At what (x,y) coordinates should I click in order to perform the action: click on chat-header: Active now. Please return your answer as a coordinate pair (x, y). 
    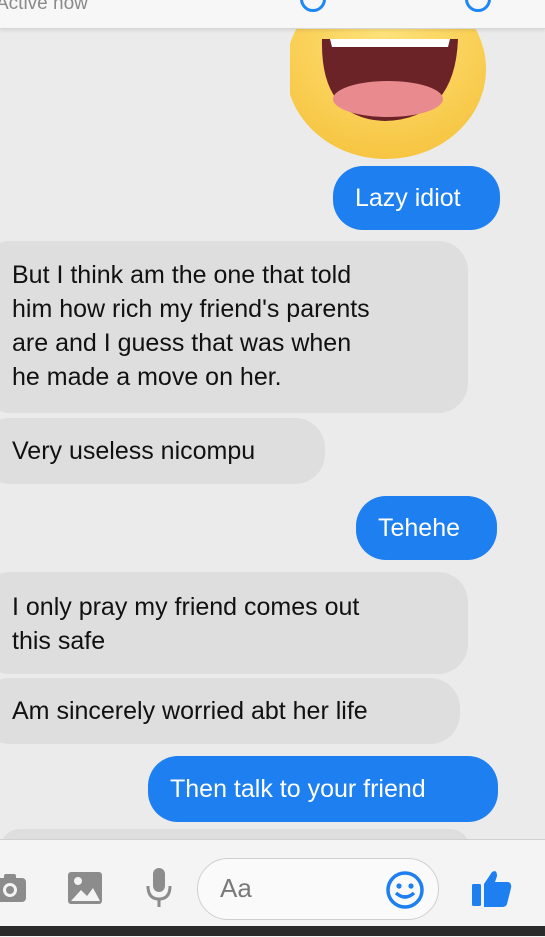
    Looking at the image, I should click on (272, 14).